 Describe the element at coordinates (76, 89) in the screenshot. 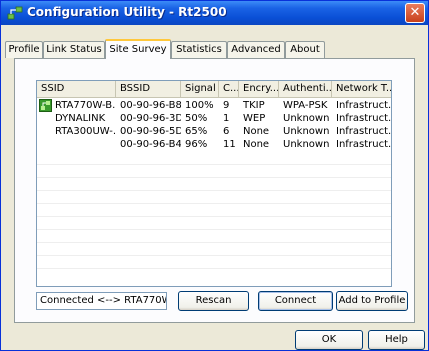

I see `column-header-ssid: SSID` at that location.